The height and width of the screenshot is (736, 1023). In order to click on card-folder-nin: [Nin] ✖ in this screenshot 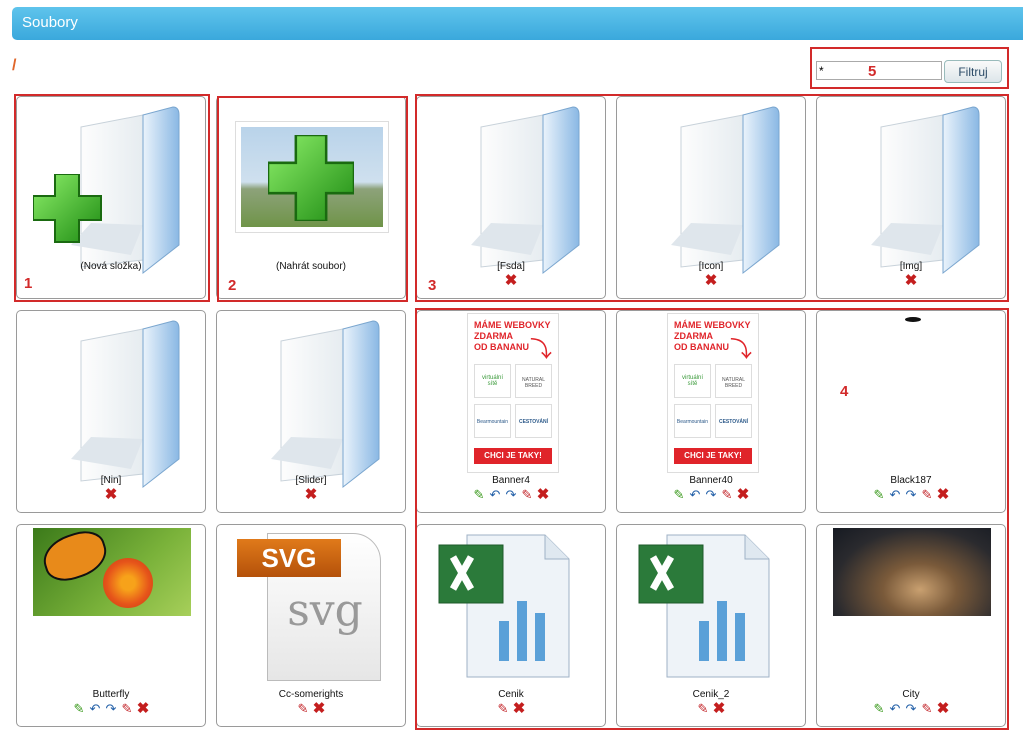, I will do `click(111, 411)`.